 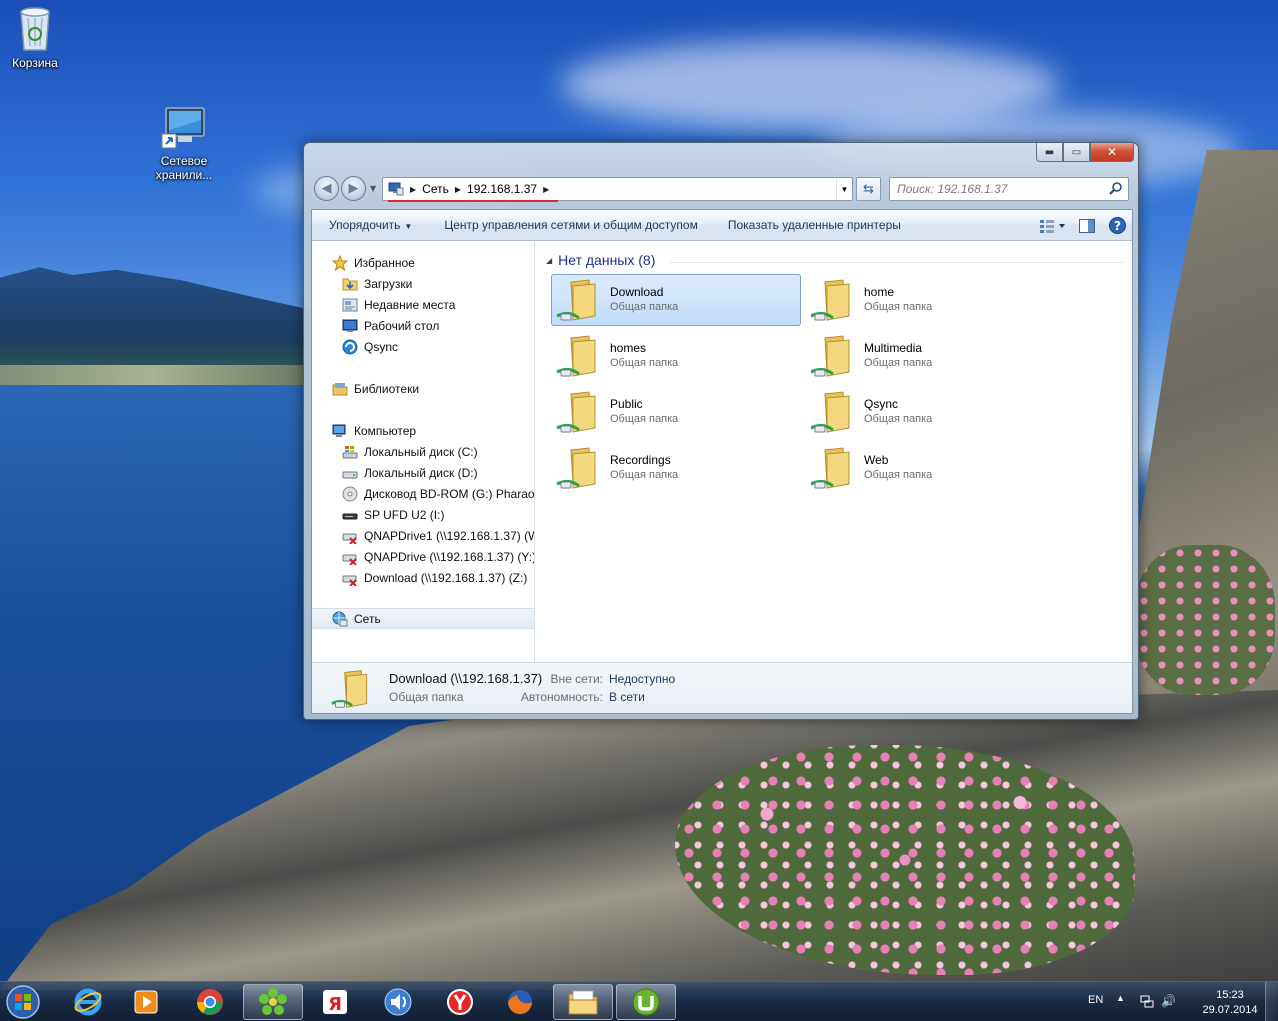 I want to click on back-button: ◀, so click(x=326, y=188).